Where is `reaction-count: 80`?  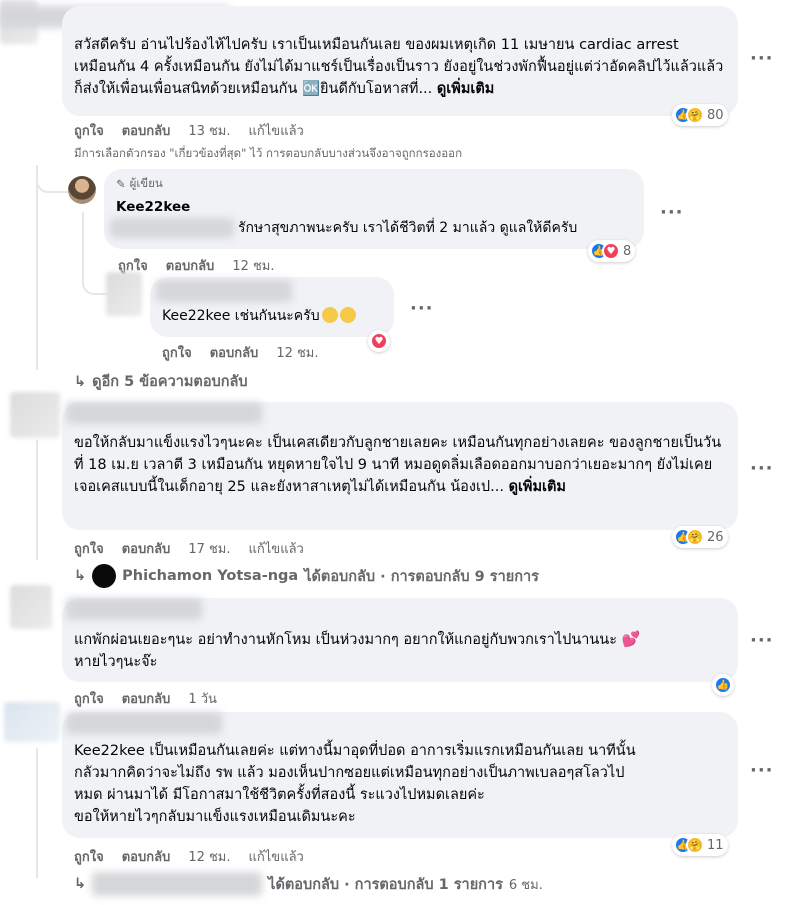
reaction-count: 80 is located at coordinates (715, 115).